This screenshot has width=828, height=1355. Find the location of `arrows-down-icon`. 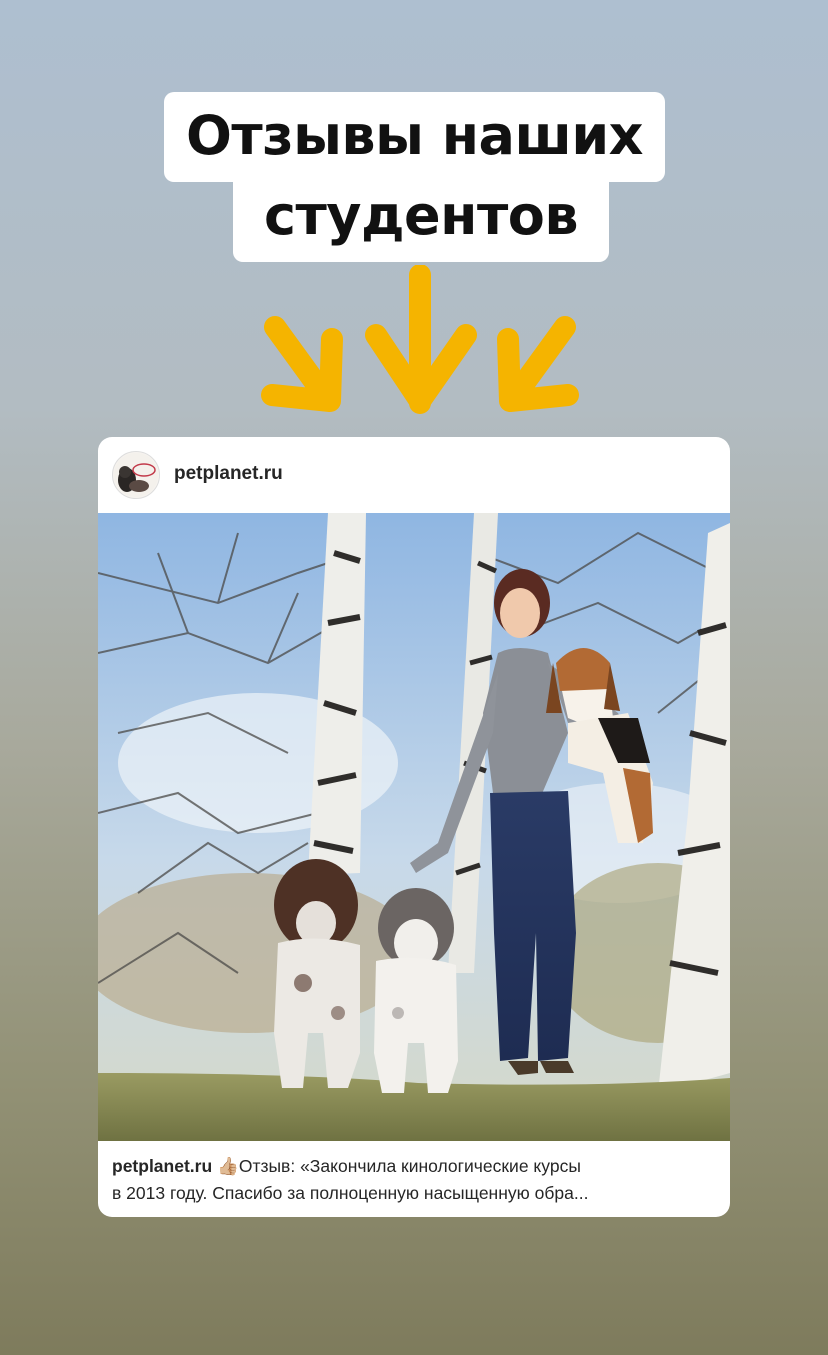

arrows-down-icon is located at coordinates (420, 339).